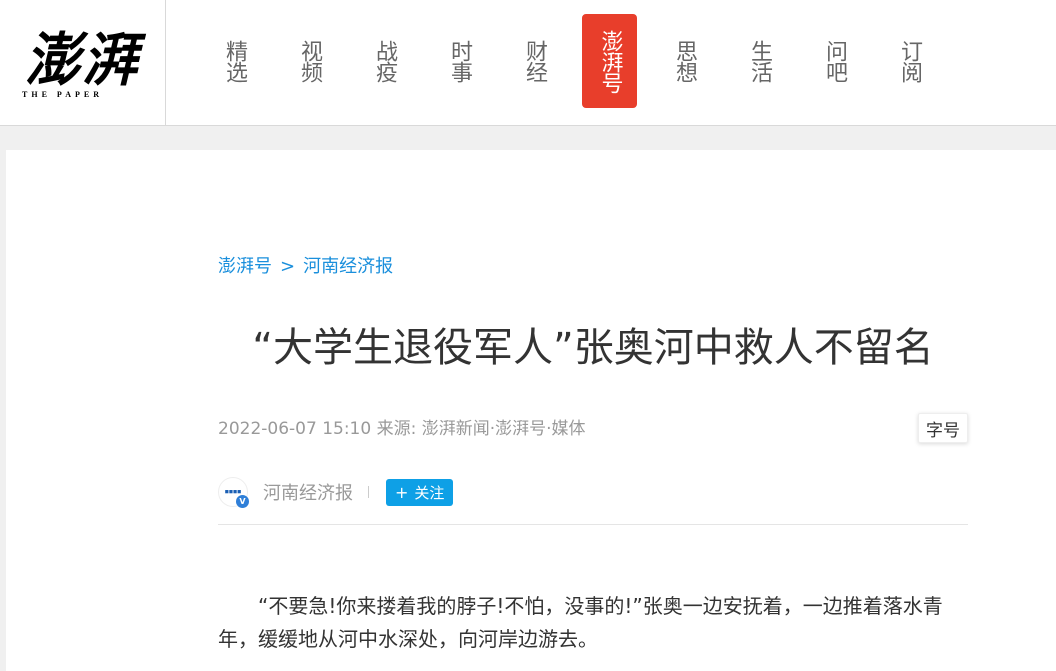  What do you see at coordinates (593, 348) in the screenshot?
I see `article-title: “大学生退役军人”张奥河中救人不留名` at bounding box center [593, 348].